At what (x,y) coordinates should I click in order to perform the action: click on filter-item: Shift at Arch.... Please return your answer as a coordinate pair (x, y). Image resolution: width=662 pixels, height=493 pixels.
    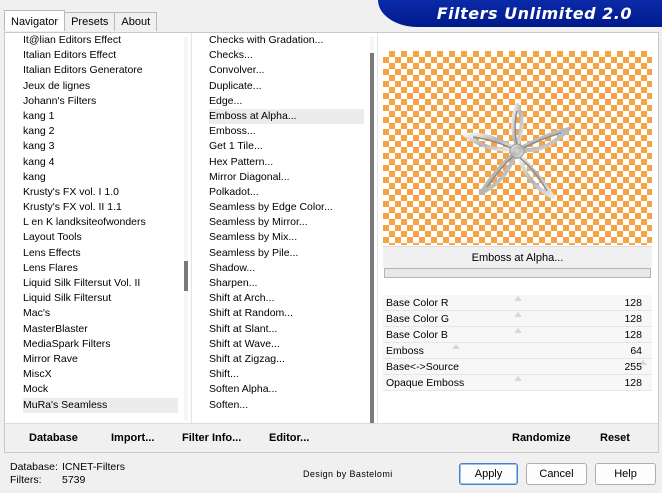
    Looking at the image, I should click on (286, 298).